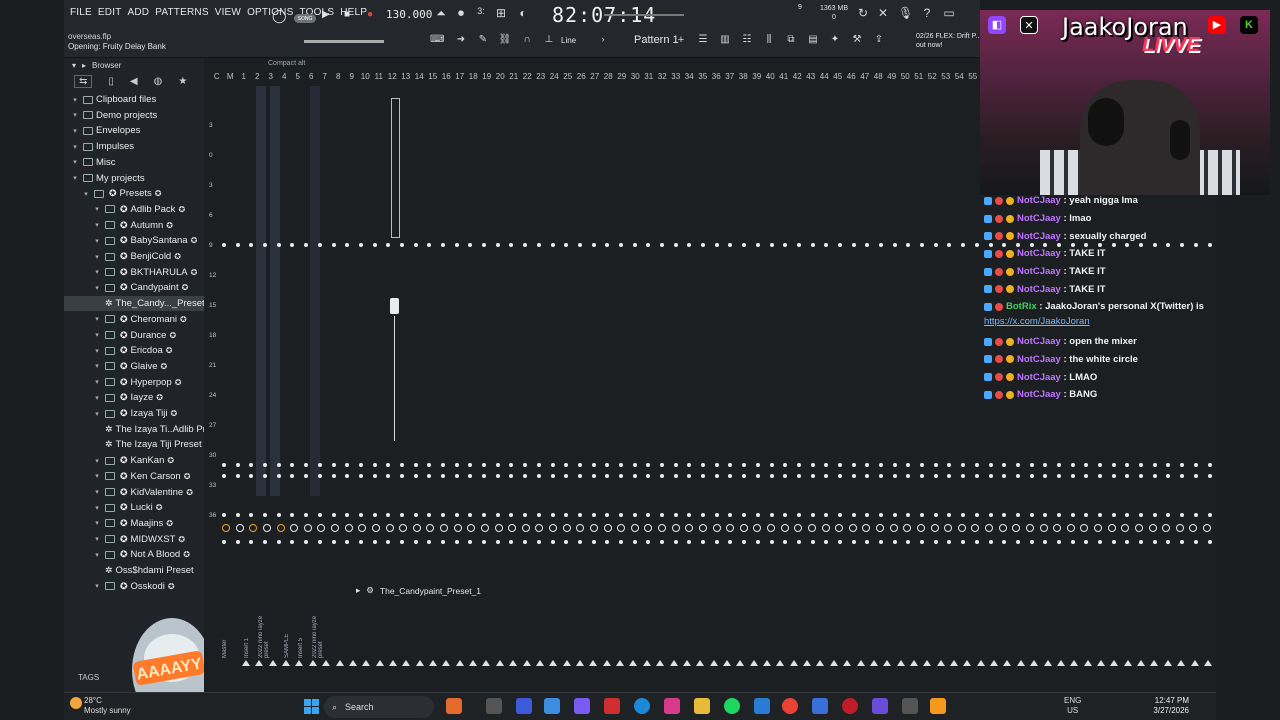 The width and height of the screenshot is (1280, 720). What do you see at coordinates (130, 240) in the screenshot?
I see `browser-item: ▾ ✪ BabySantana ✪` at bounding box center [130, 240].